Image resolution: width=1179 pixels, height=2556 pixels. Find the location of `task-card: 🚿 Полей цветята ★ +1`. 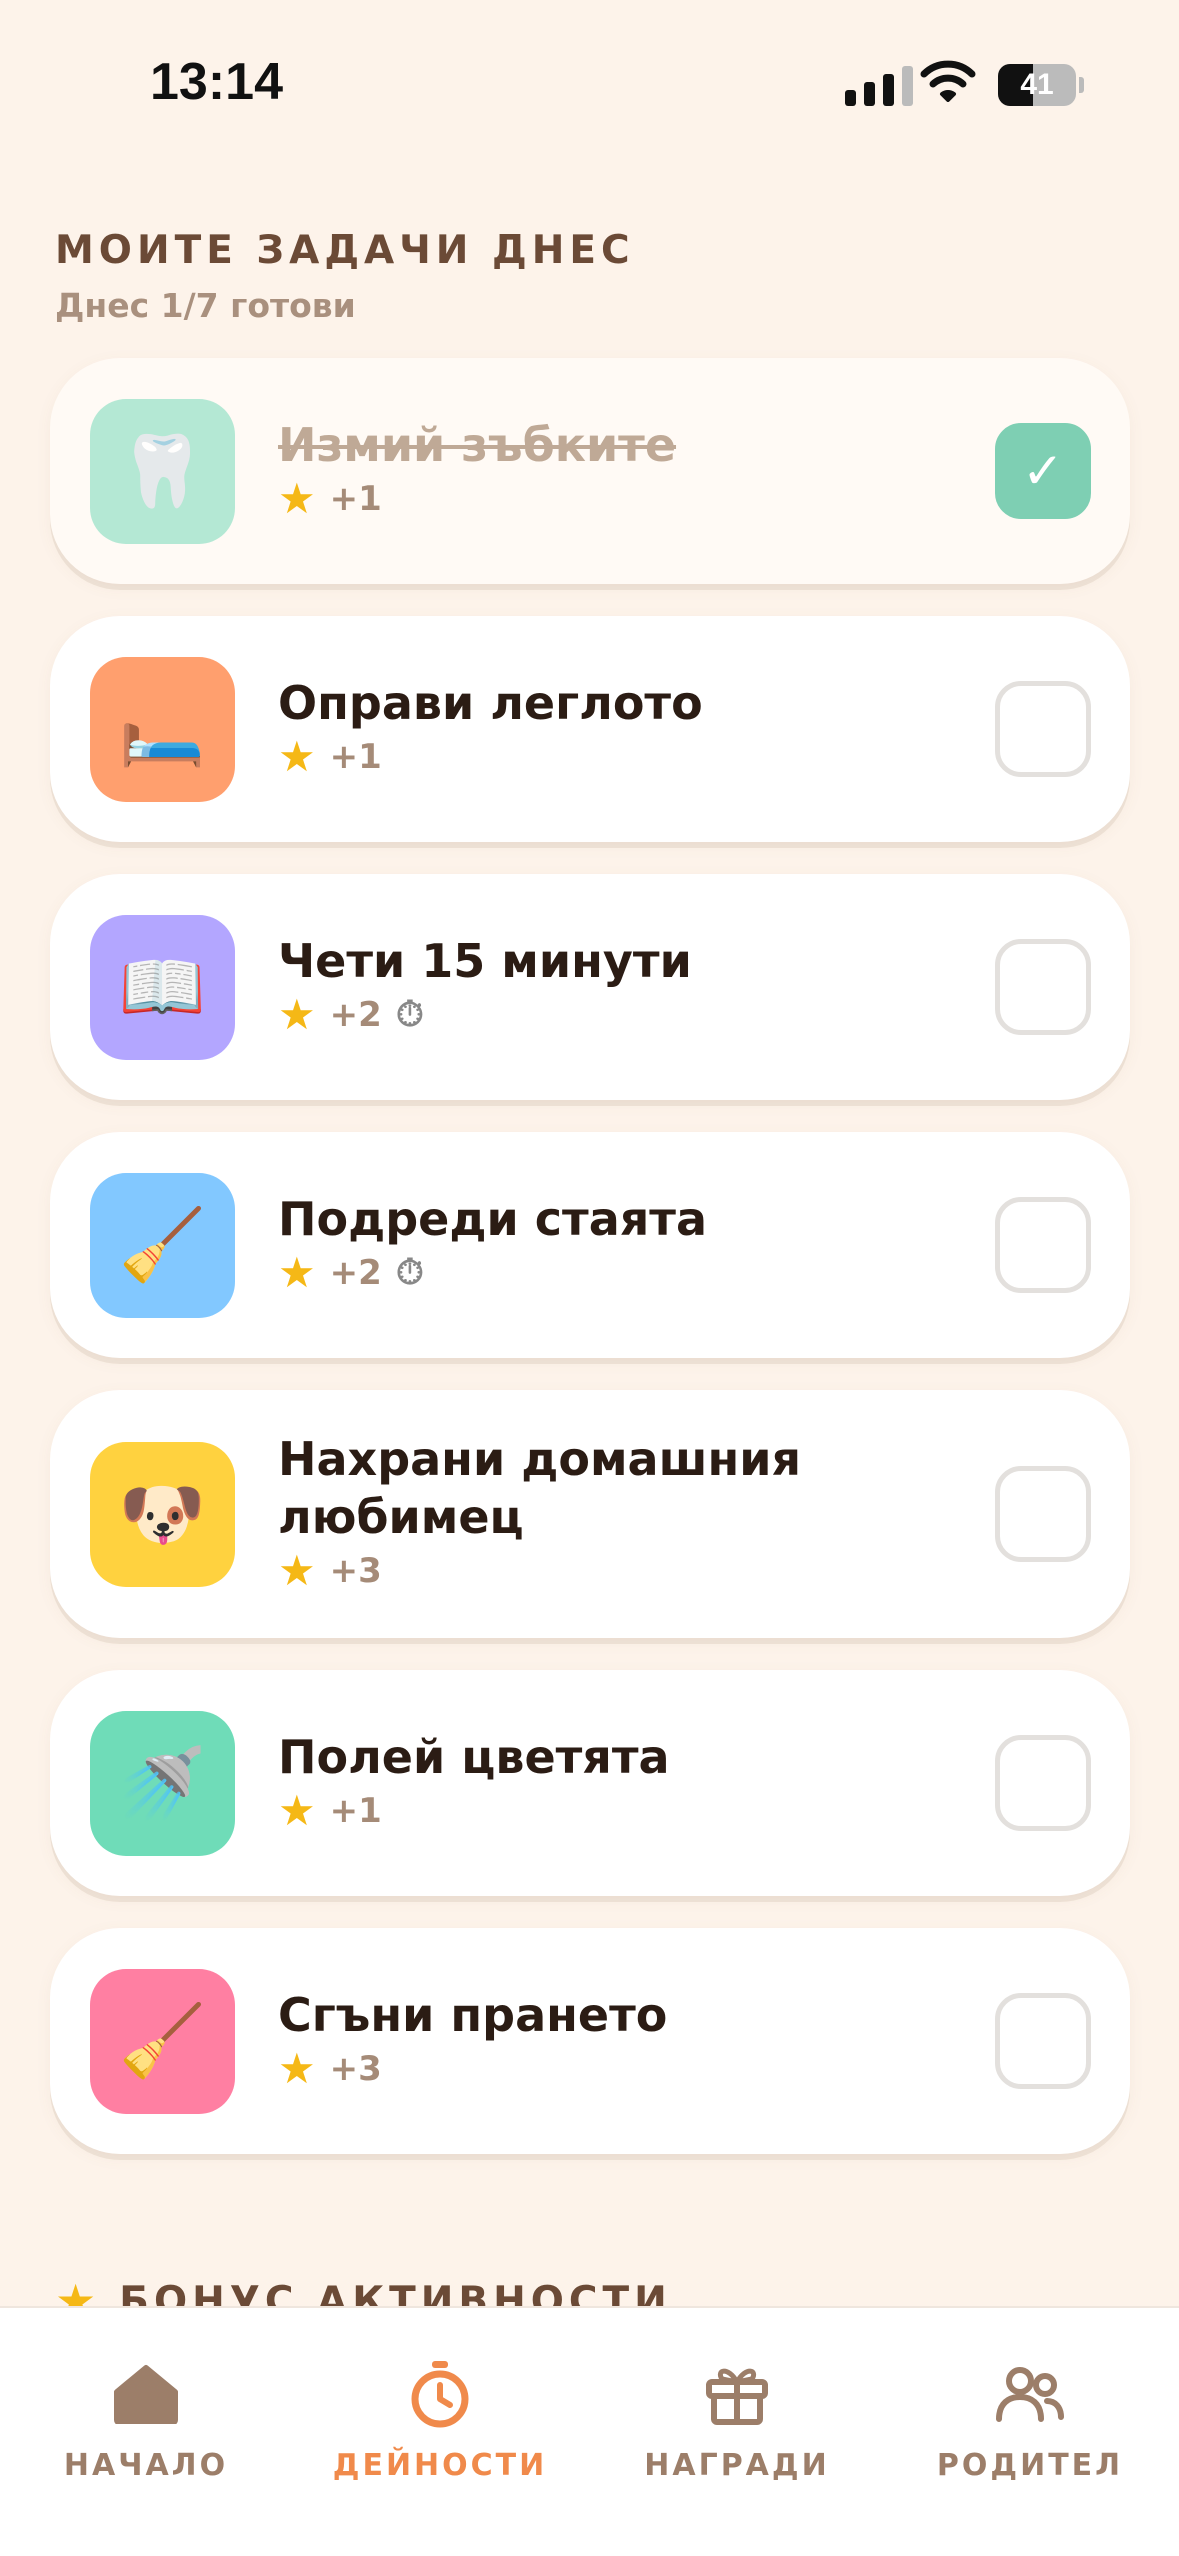

task-card: 🚿 Полей цветята ★ +1 is located at coordinates (590, 1783).